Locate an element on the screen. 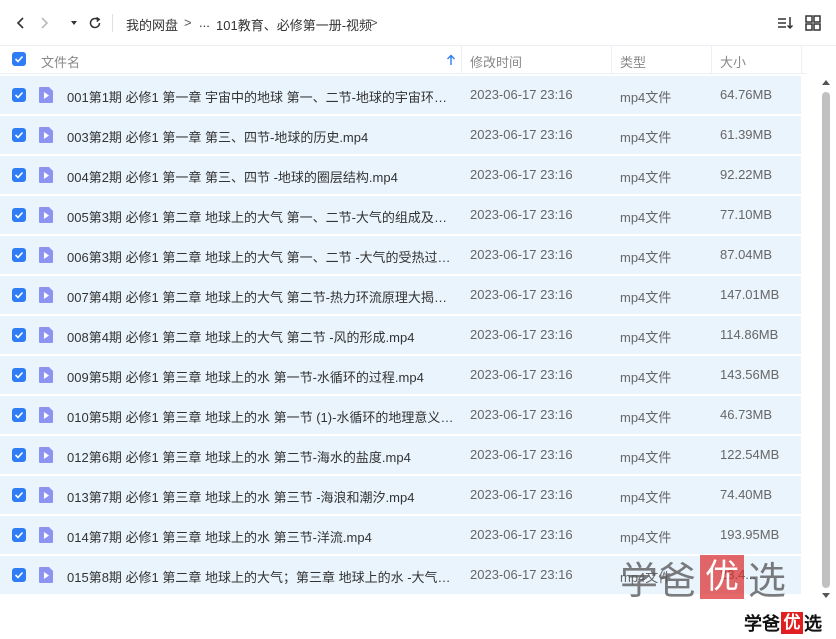  column-time: 修改时间 is located at coordinates (496, 61).